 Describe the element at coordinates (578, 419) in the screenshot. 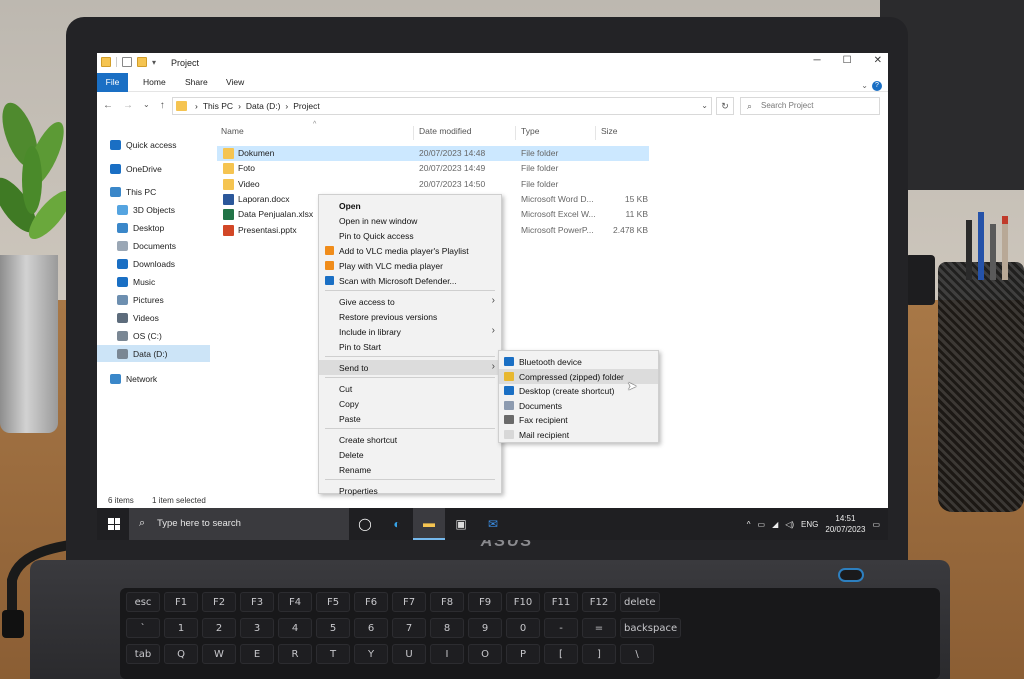

I see `send-to-fax-recipient: Fax recipient` at that location.